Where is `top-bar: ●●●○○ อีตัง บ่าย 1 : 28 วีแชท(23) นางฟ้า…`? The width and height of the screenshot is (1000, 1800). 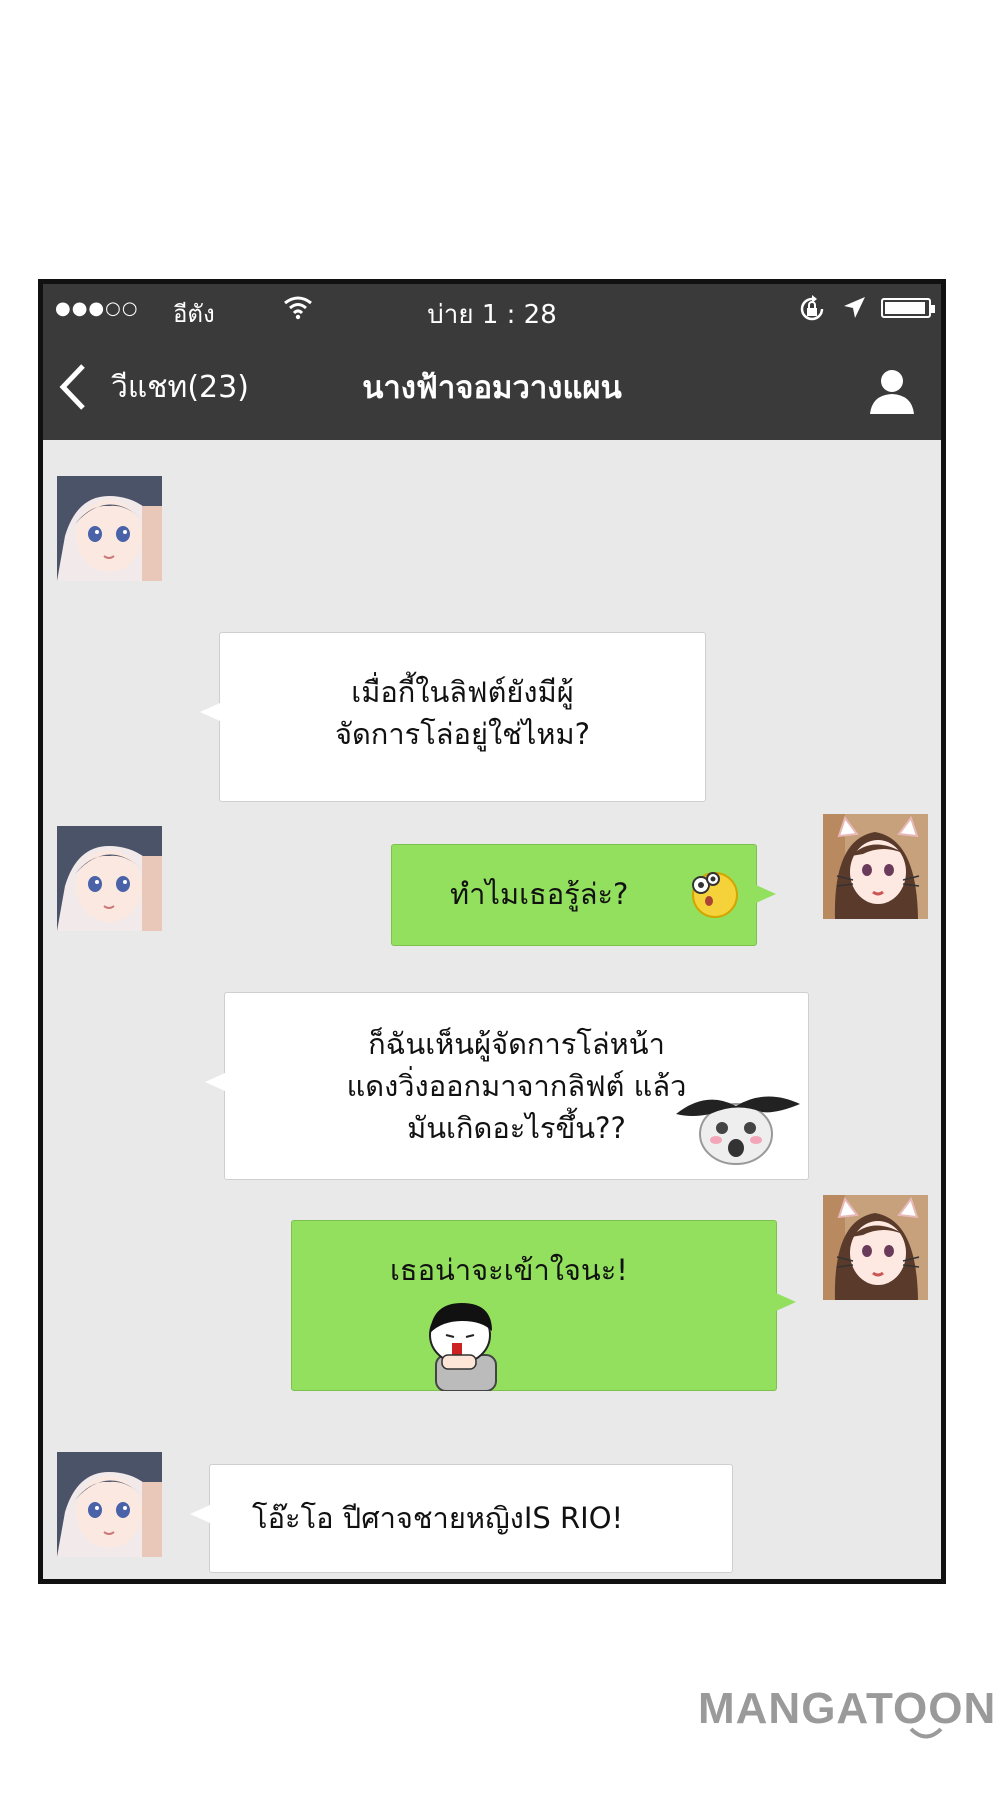 top-bar: ●●●○○ อีตัง บ่าย 1 : 28 วีแชท(23) นางฟ้า… is located at coordinates (492, 362).